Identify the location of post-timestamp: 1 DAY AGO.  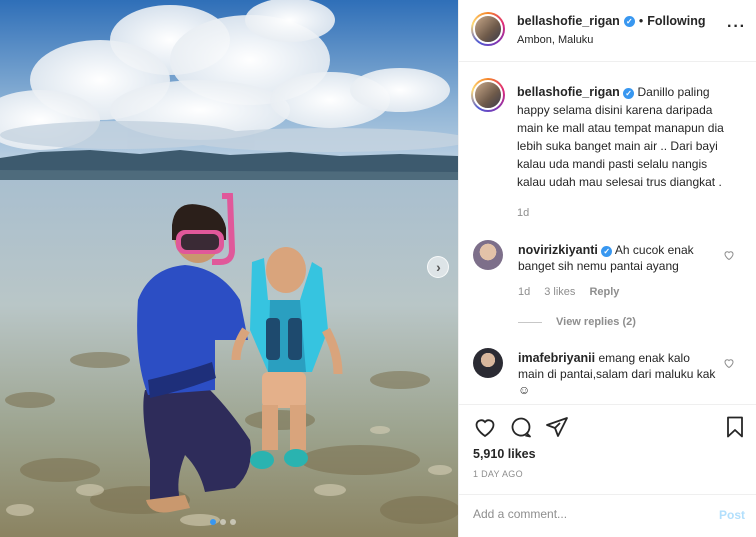
(498, 474).